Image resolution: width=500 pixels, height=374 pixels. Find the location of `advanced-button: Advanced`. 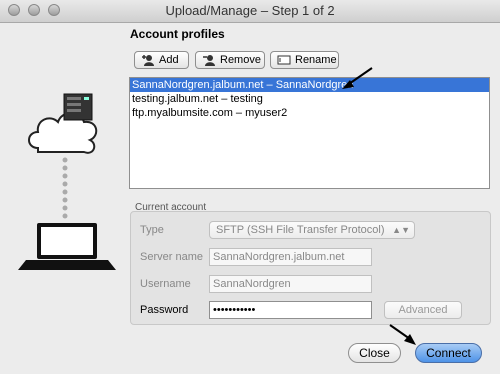

advanced-button: Advanced is located at coordinates (423, 310).